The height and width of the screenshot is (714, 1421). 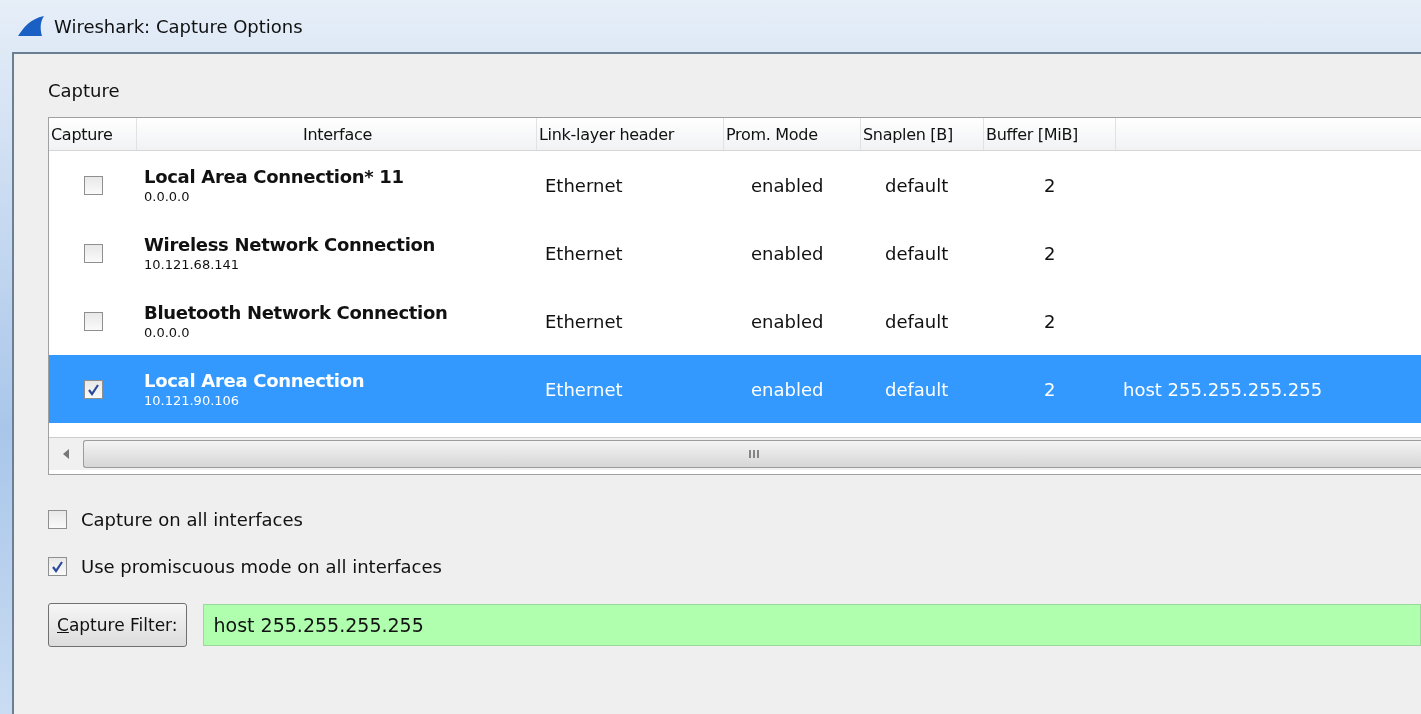 I want to click on interface-name: Wireless Network Connection, so click(x=290, y=244).